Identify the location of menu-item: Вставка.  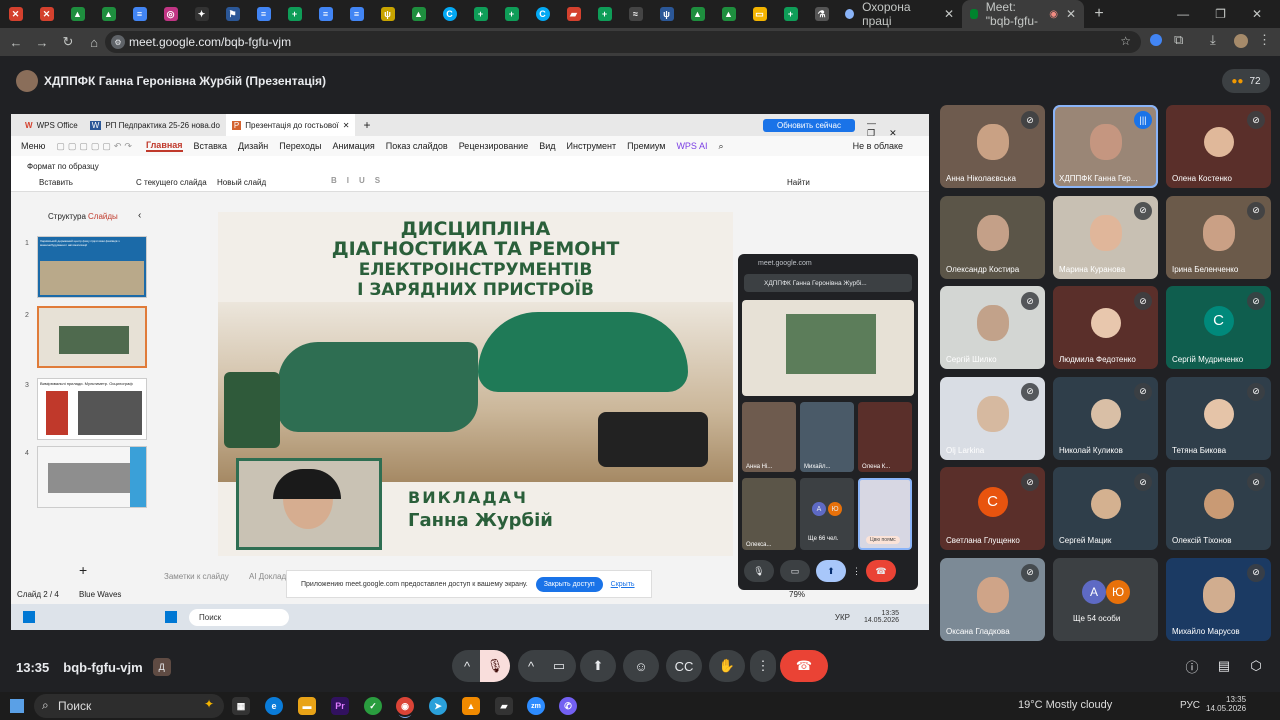
(210, 146).